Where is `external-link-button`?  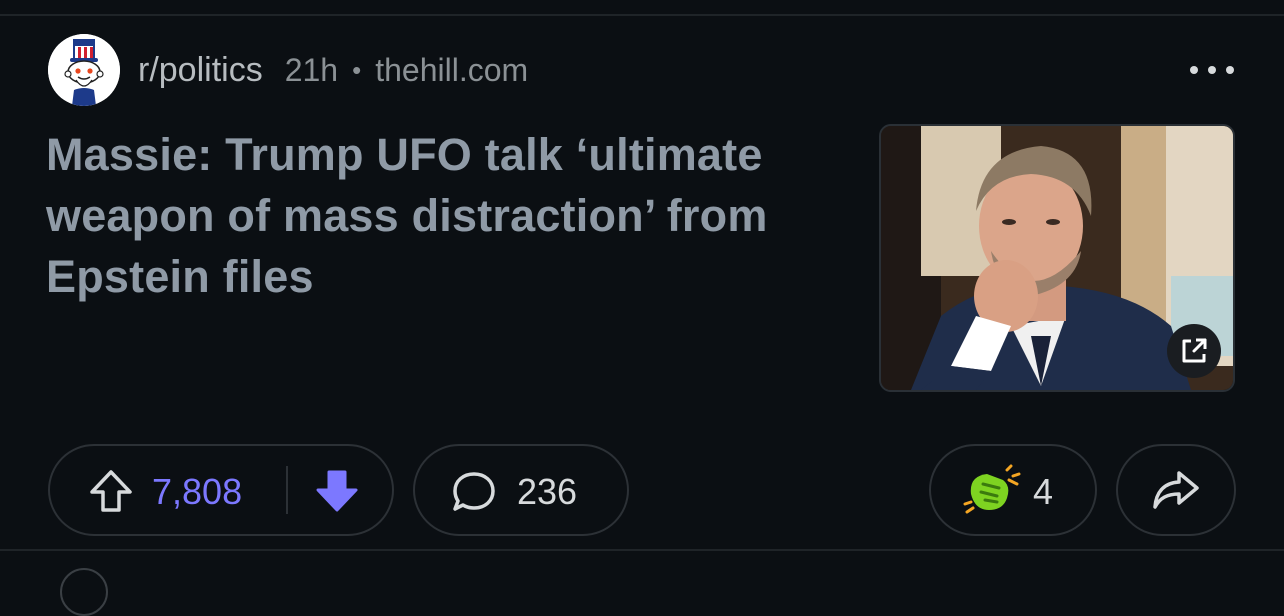
external-link-button is located at coordinates (1194, 351).